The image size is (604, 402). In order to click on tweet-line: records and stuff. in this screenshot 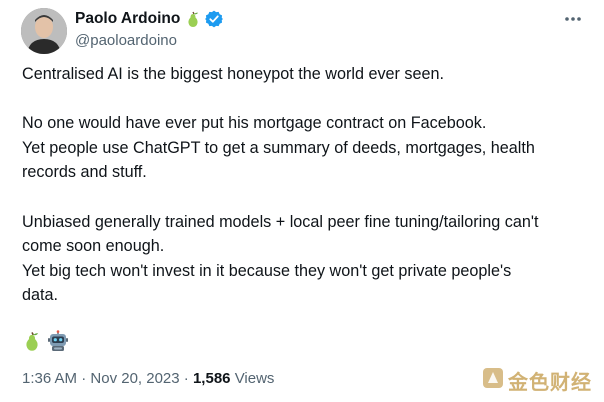, I will do `click(84, 172)`.